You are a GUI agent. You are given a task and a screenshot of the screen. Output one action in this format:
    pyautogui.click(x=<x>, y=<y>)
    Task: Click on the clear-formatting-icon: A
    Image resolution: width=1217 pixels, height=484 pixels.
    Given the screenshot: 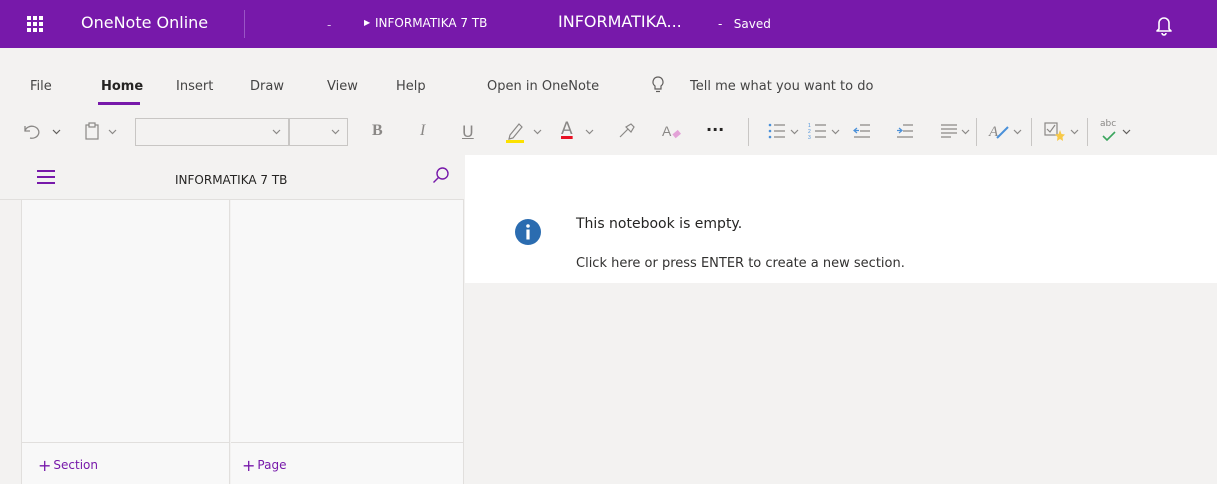 What is the action you would take?
    pyautogui.click(x=672, y=131)
    